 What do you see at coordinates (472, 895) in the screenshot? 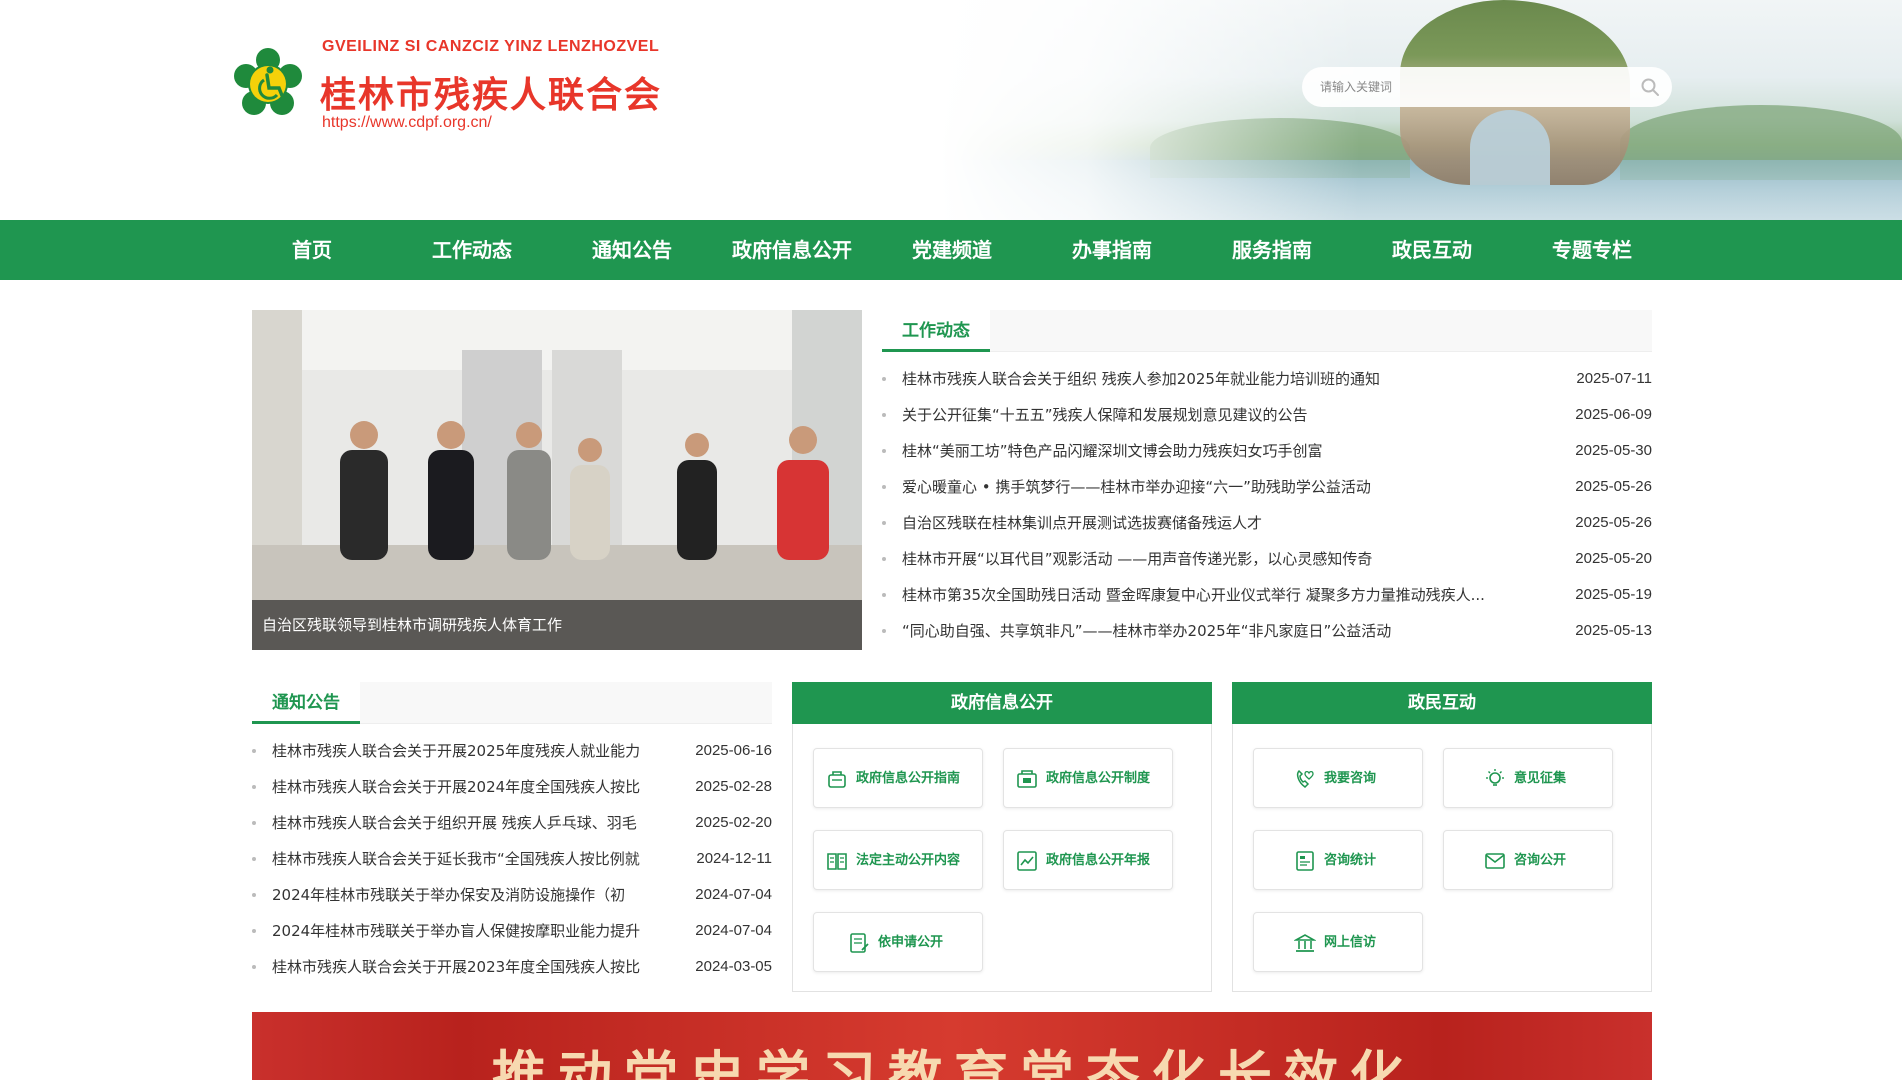
I see `notice-title: 2024年桂林市残联关于举办保安及消防设施操作（初` at bounding box center [472, 895].